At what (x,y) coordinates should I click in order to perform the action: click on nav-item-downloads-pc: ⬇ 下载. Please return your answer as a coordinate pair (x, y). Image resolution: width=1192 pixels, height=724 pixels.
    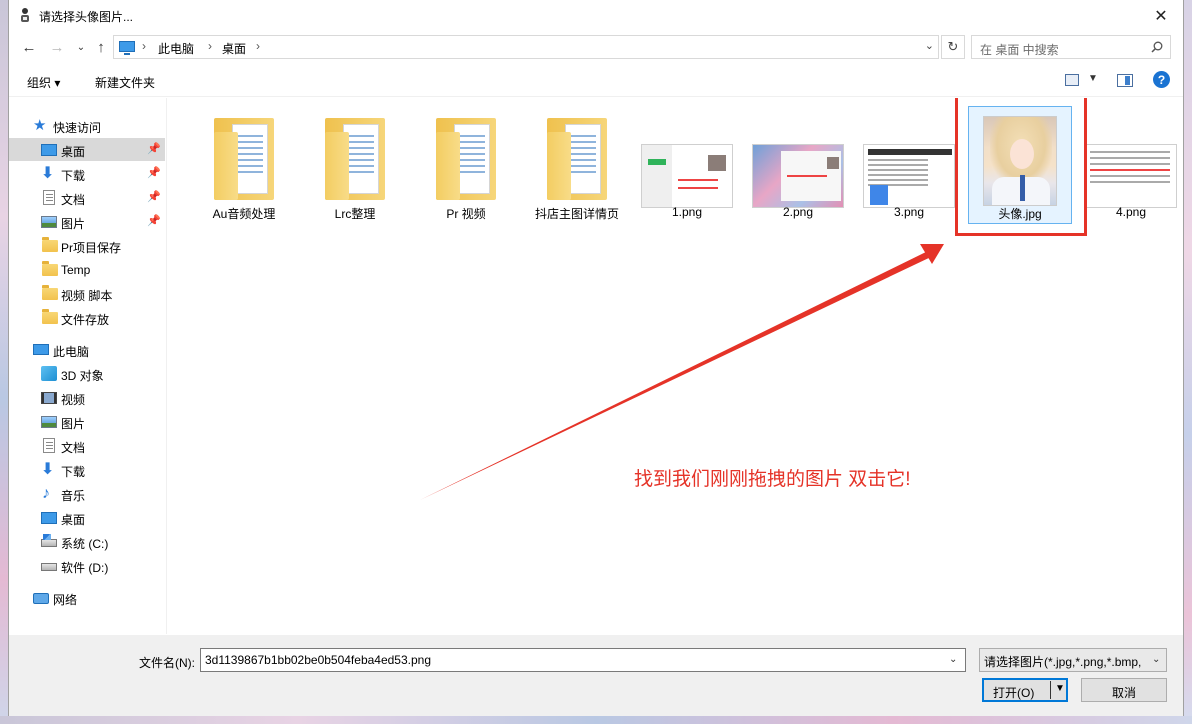
    Looking at the image, I should click on (87, 469).